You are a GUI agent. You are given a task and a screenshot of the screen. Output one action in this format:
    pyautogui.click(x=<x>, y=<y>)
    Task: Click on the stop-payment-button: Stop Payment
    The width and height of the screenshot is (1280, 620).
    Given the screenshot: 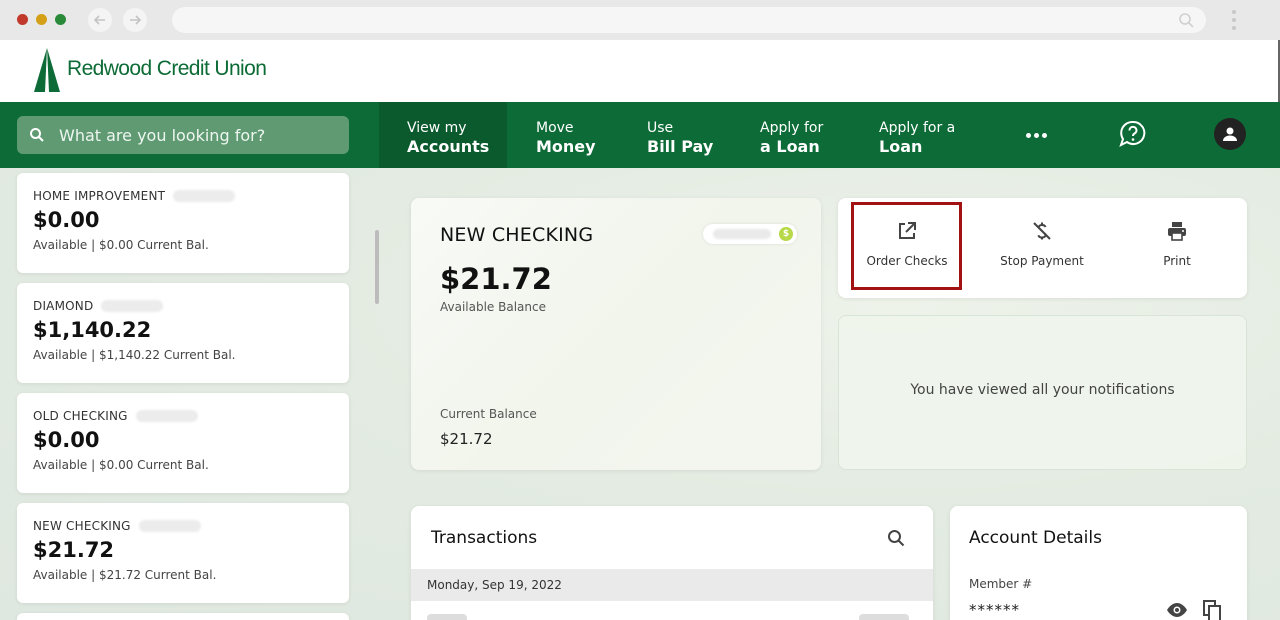 What is the action you would take?
    pyautogui.click(x=1042, y=243)
    